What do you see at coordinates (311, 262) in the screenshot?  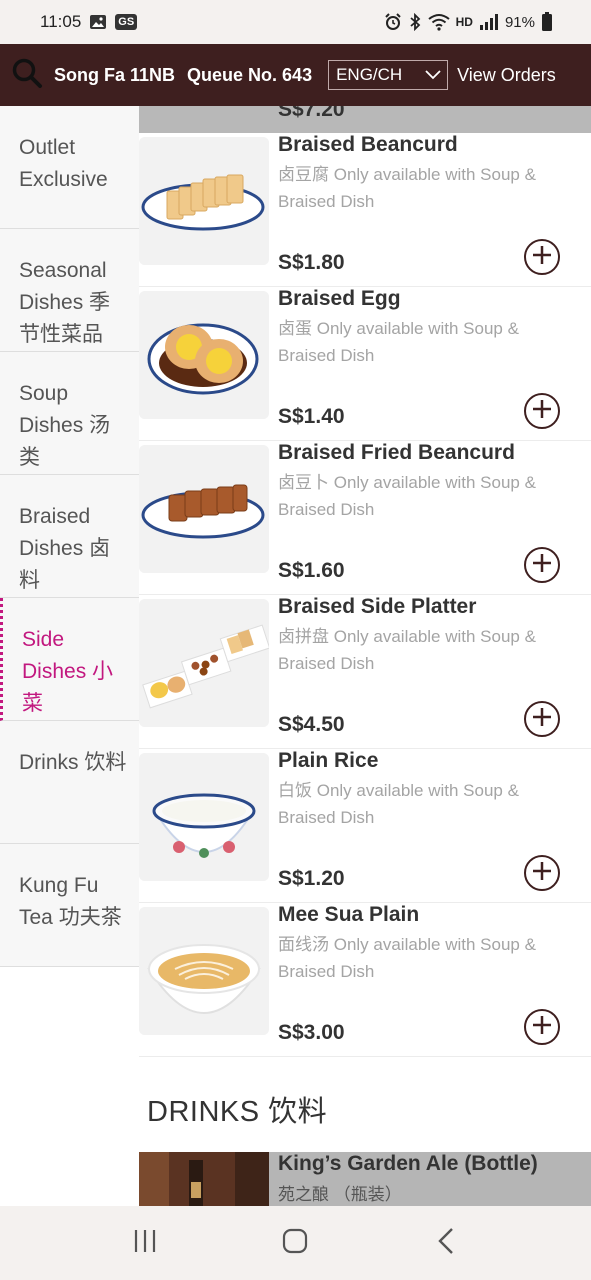 I see `item-price: S$1.80` at bounding box center [311, 262].